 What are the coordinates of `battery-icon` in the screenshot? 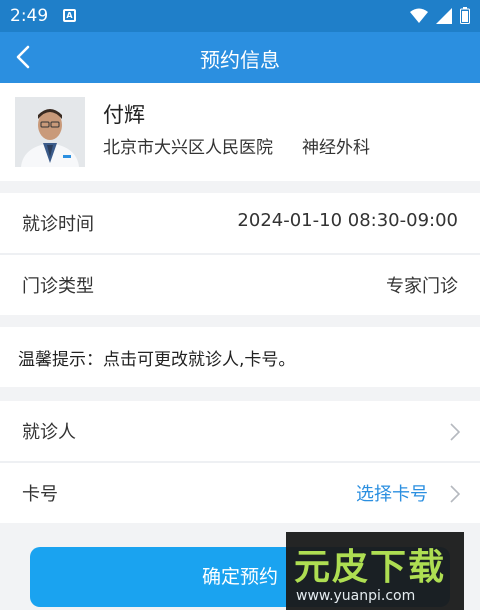 It's located at (465, 15).